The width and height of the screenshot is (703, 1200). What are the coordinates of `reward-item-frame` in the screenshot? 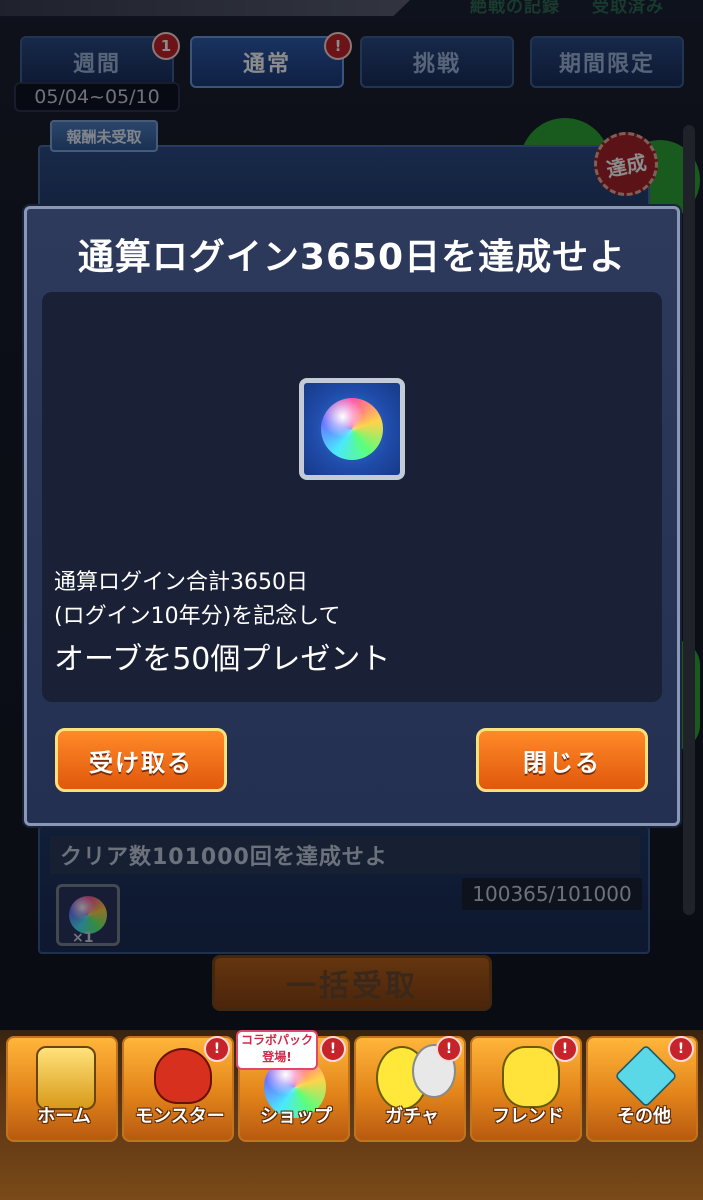 It's located at (352, 429).